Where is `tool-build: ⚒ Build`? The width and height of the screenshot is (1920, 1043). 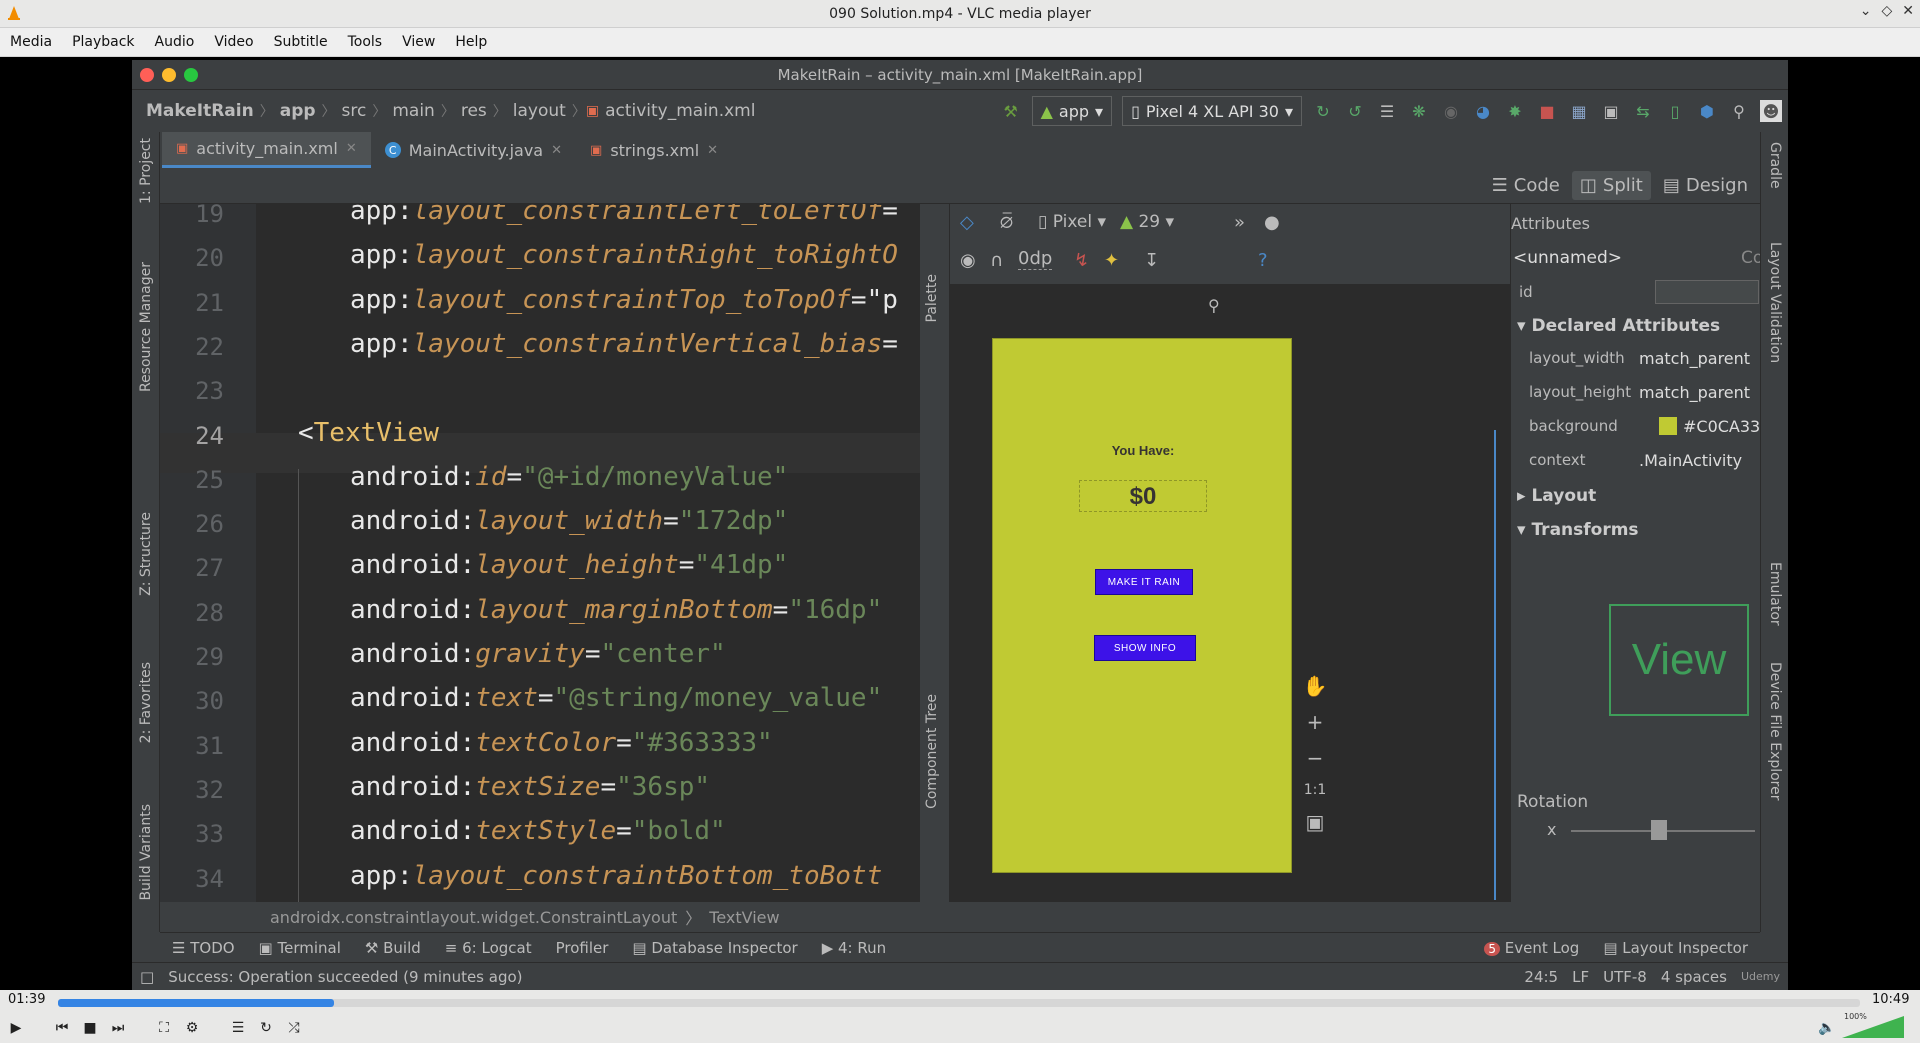
tool-build: ⚒ Build is located at coordinates (393, 948).